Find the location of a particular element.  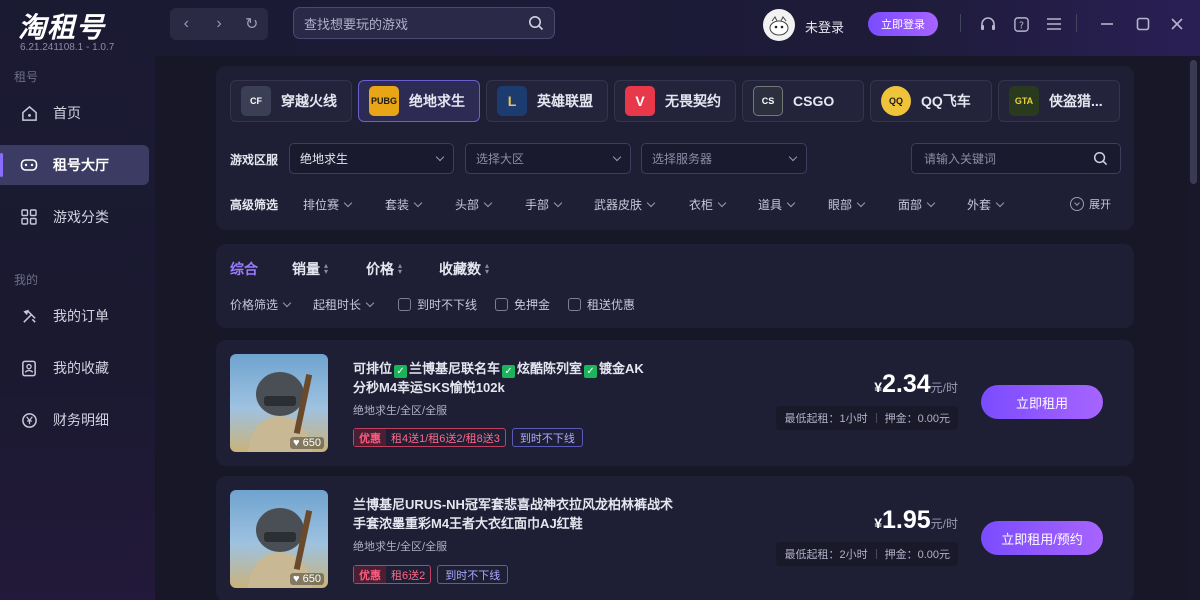

filter-wardrobe: 衣柜 is located at coordinates (708, 204).